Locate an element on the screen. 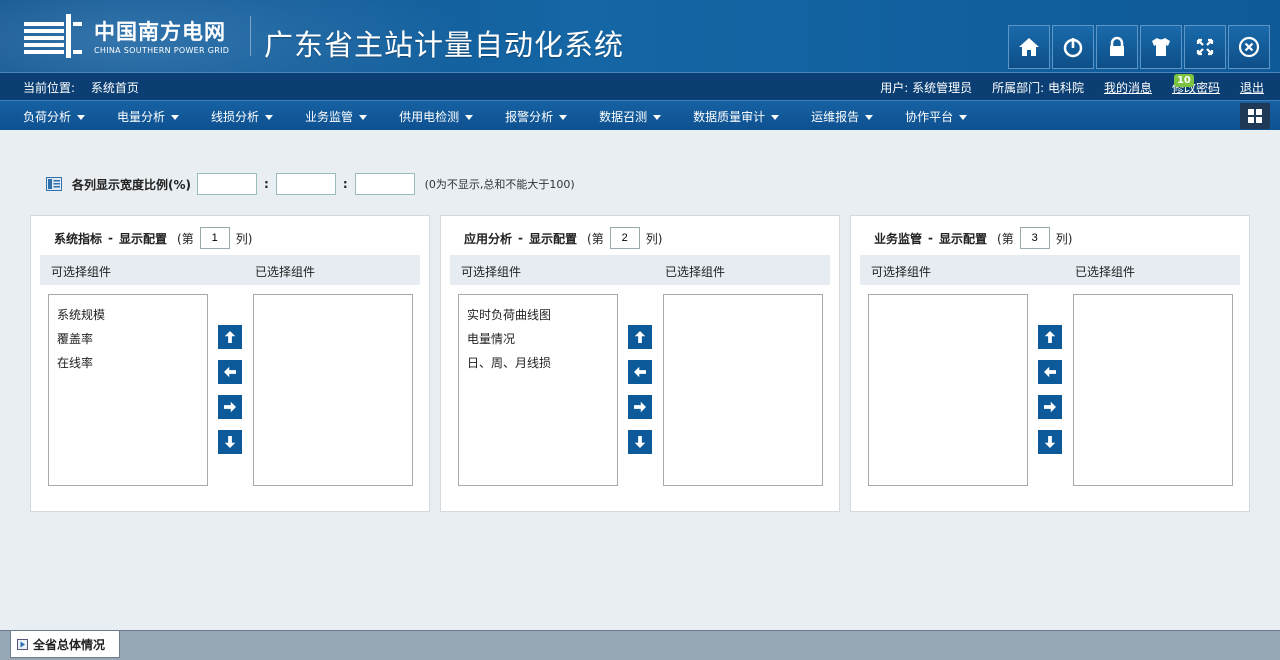 This screenshot has width=1280, height=660. available-header: 可选择组件 is located at coordinates (491, 272).